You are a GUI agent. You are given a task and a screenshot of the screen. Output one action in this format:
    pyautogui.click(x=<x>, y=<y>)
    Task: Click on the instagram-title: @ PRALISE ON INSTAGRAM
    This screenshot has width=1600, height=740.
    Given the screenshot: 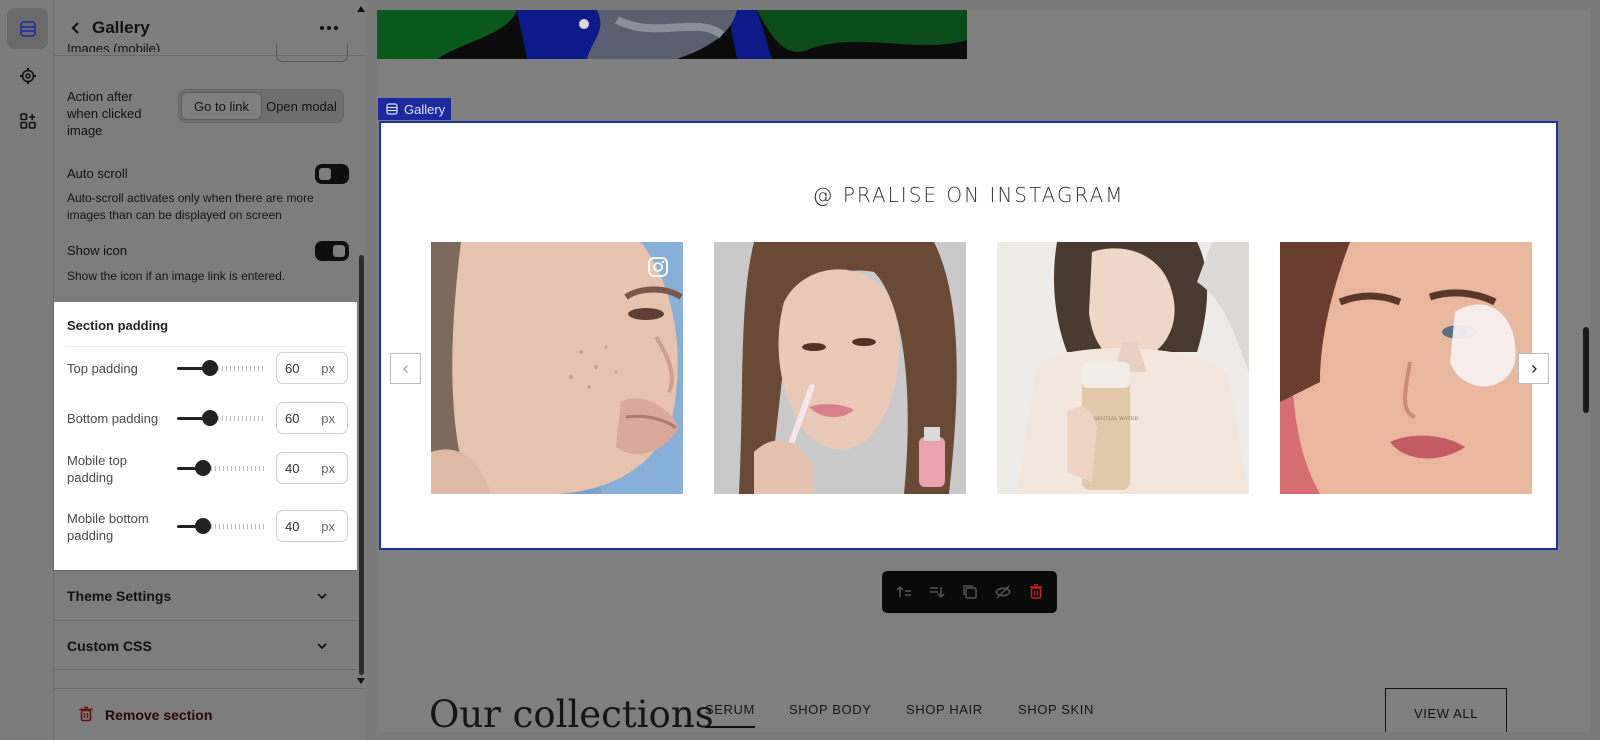 What is the action you would take?
    pyautogui.click(x=968, y=195)
    